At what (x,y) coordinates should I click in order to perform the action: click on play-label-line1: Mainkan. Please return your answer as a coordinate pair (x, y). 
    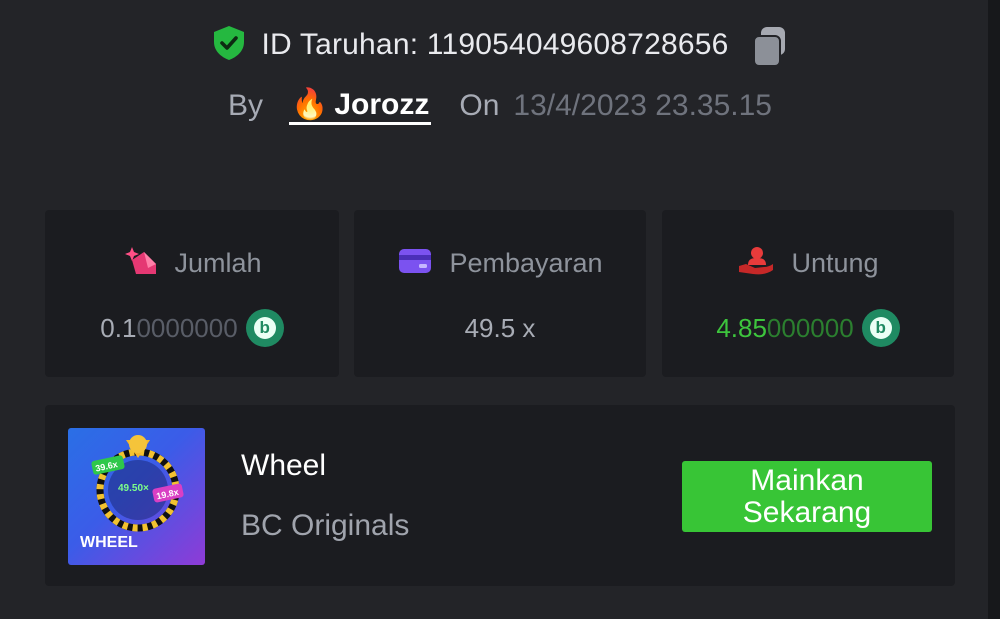
    Looking at the image, I should click on (807, 480).